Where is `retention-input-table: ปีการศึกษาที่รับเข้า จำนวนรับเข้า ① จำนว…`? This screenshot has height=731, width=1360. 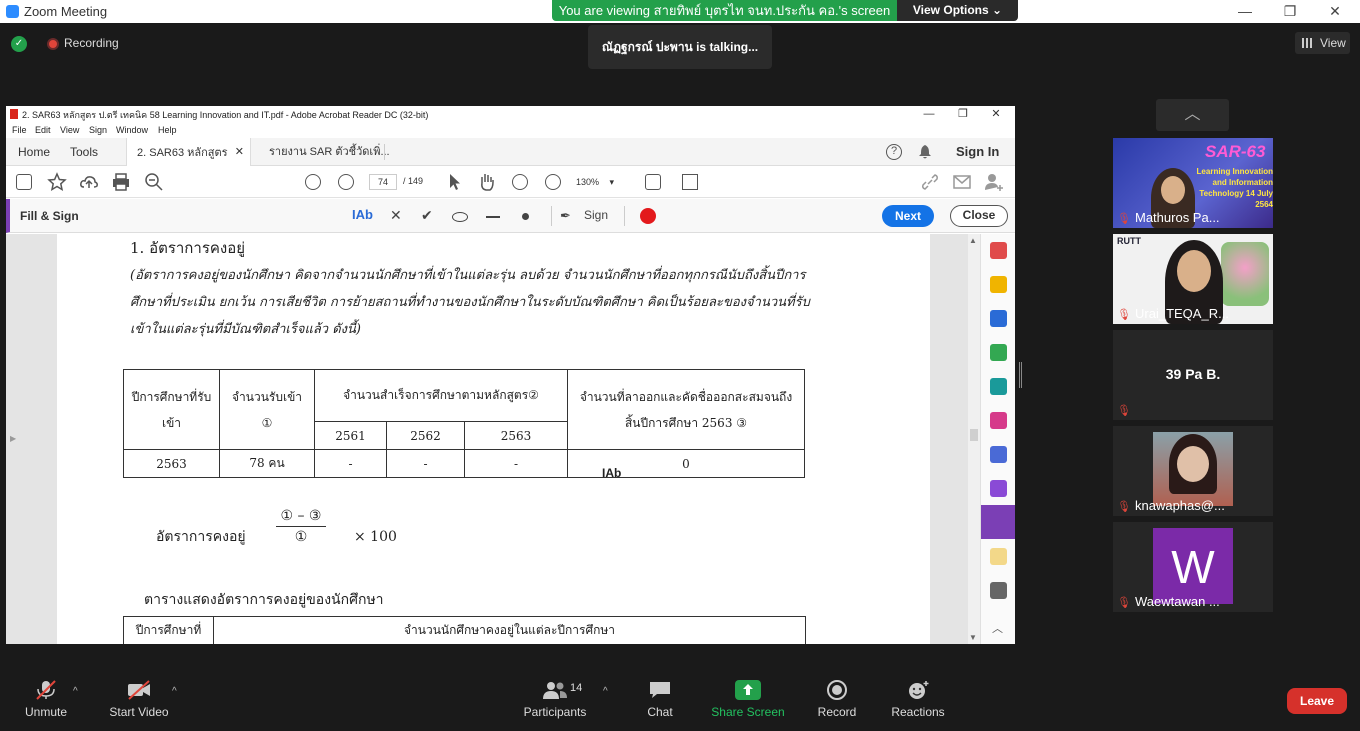
retention-input-table: ปีการศึกษาที่รับเข้า จำนวนรับเข้า ① จำนว… is located at coordinates (464, 423).